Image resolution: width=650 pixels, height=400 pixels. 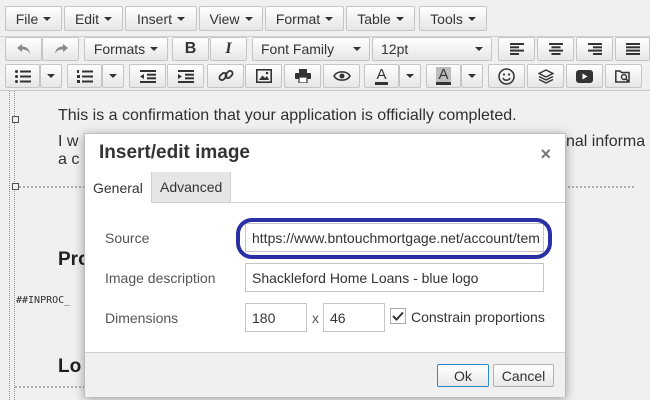 What do you see at coordinates (87, 18) in the screenshot?
I see `menu-edit-label: Edit` at bounding box center [87, 18].